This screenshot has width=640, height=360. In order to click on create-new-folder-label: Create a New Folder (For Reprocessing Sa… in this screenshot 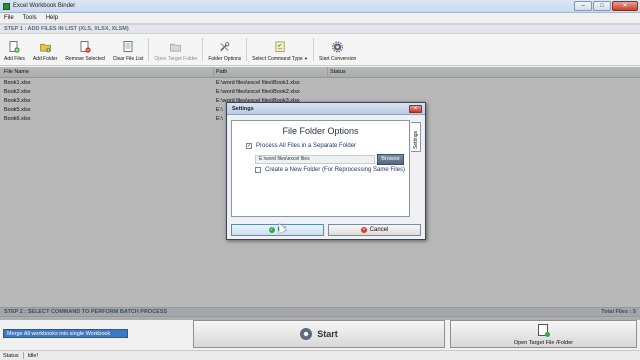, I will do `click(335, 170)`.